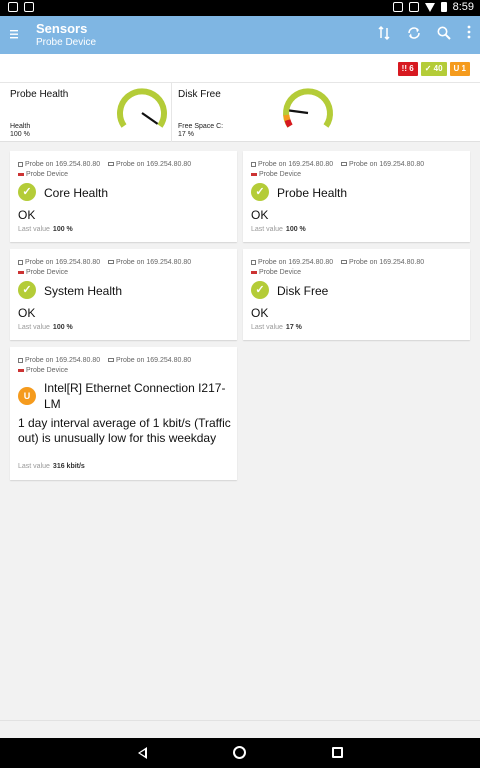 The height and width of the screenshot is (768, 480). Describe the element at coordinates (469, 34) in the screenshot. I see `more-icon` at that location.